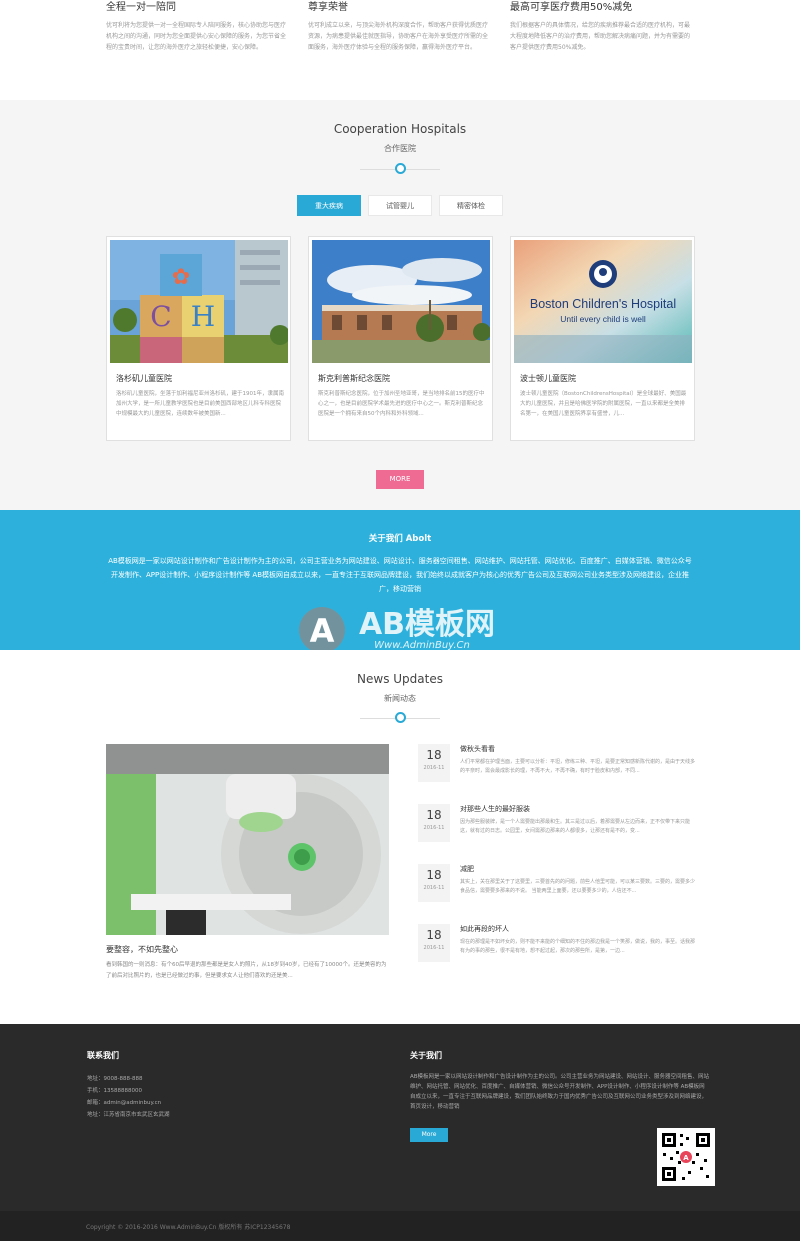 The width and height of the screenshot is (800, 1241). Describe the element at coordinates (603, 319) in the screenshot. I see `boston-sign-slogan: Until every child is well` at that location.